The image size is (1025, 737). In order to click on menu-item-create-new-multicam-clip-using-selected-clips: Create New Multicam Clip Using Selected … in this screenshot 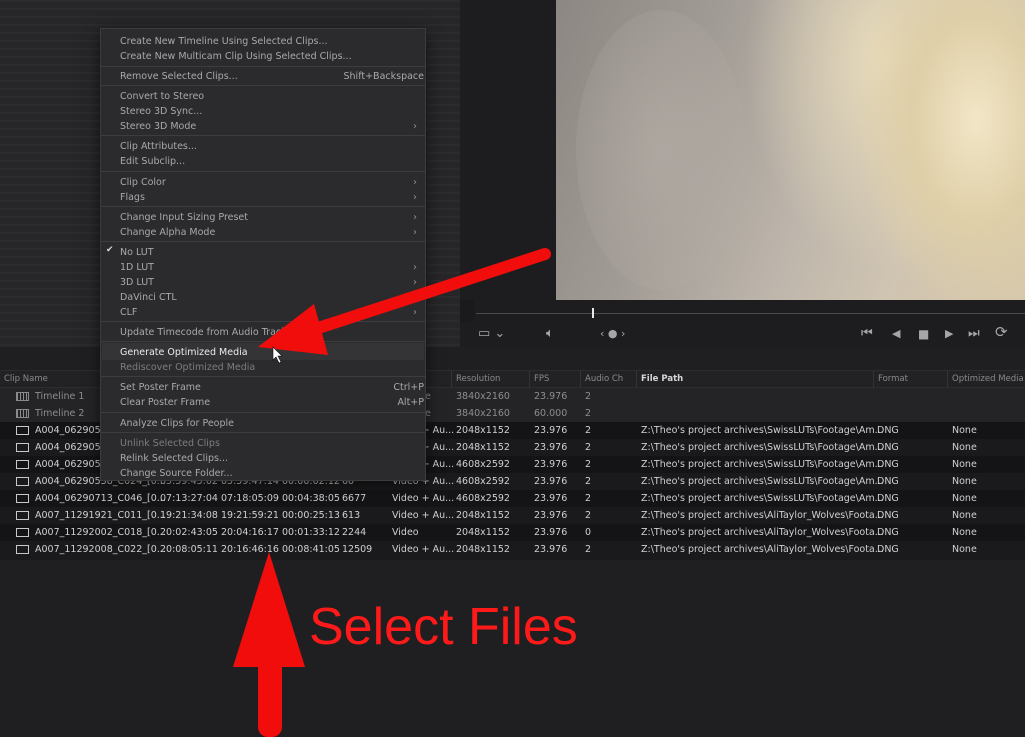, I will do `click(268, 56)`.